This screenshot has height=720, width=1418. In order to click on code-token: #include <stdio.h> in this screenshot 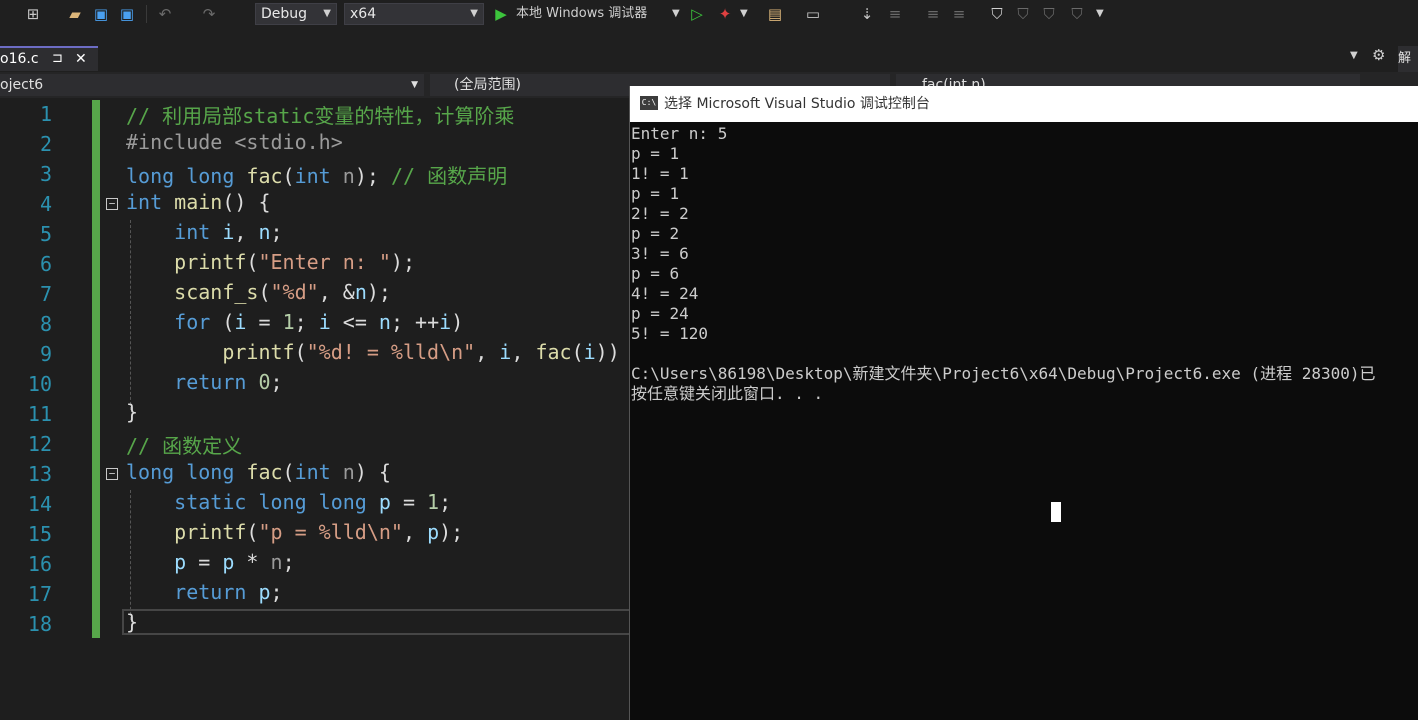, I will do `click(234, 142)`.